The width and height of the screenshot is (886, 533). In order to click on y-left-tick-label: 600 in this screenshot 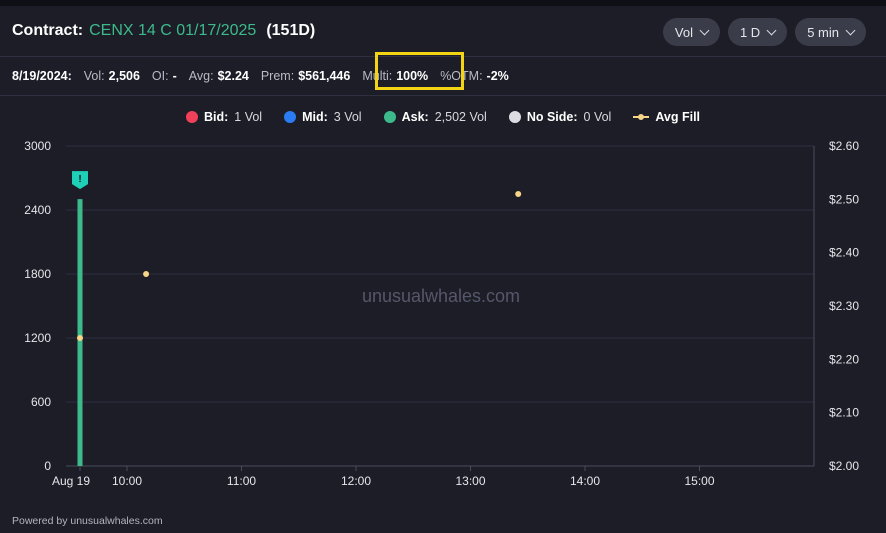, I will do `click(41, 402)`.